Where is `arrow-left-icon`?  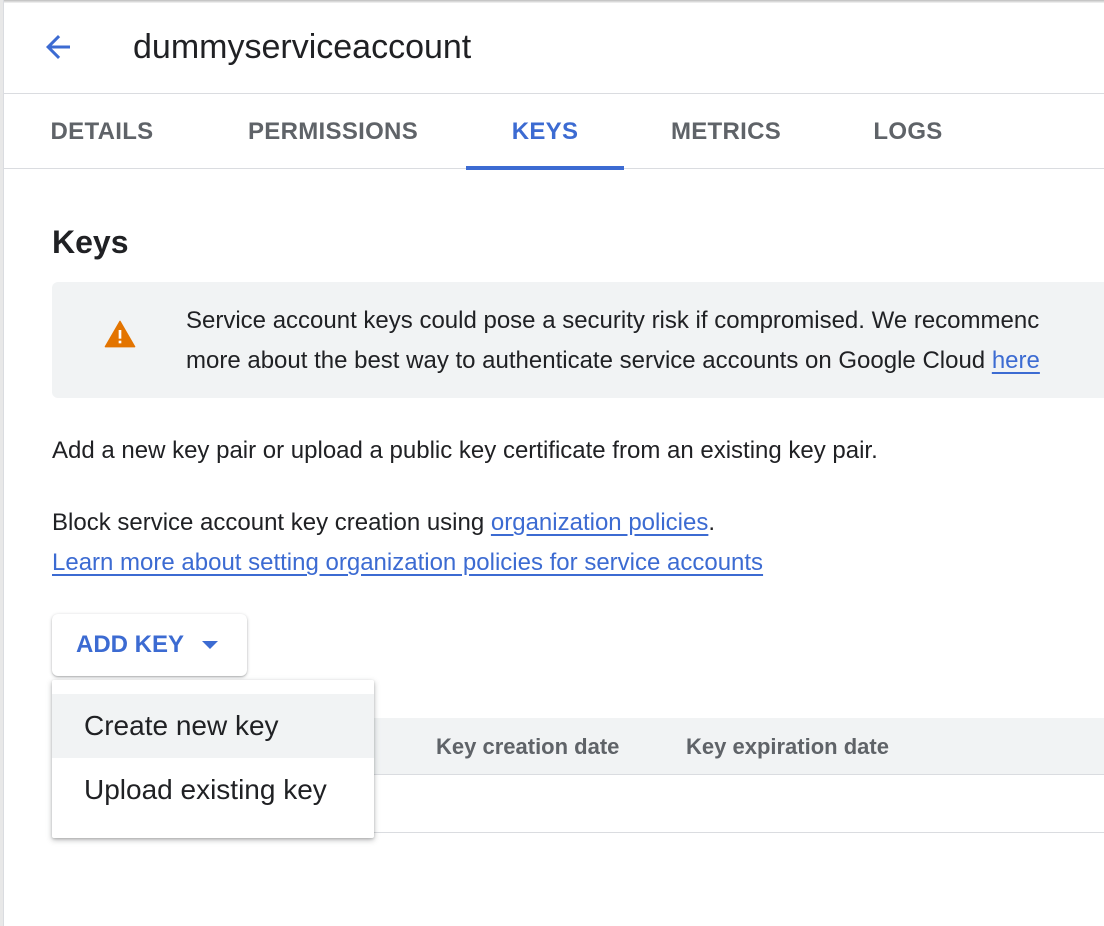
arrow-left-icon is located at coordinates (58, 47).